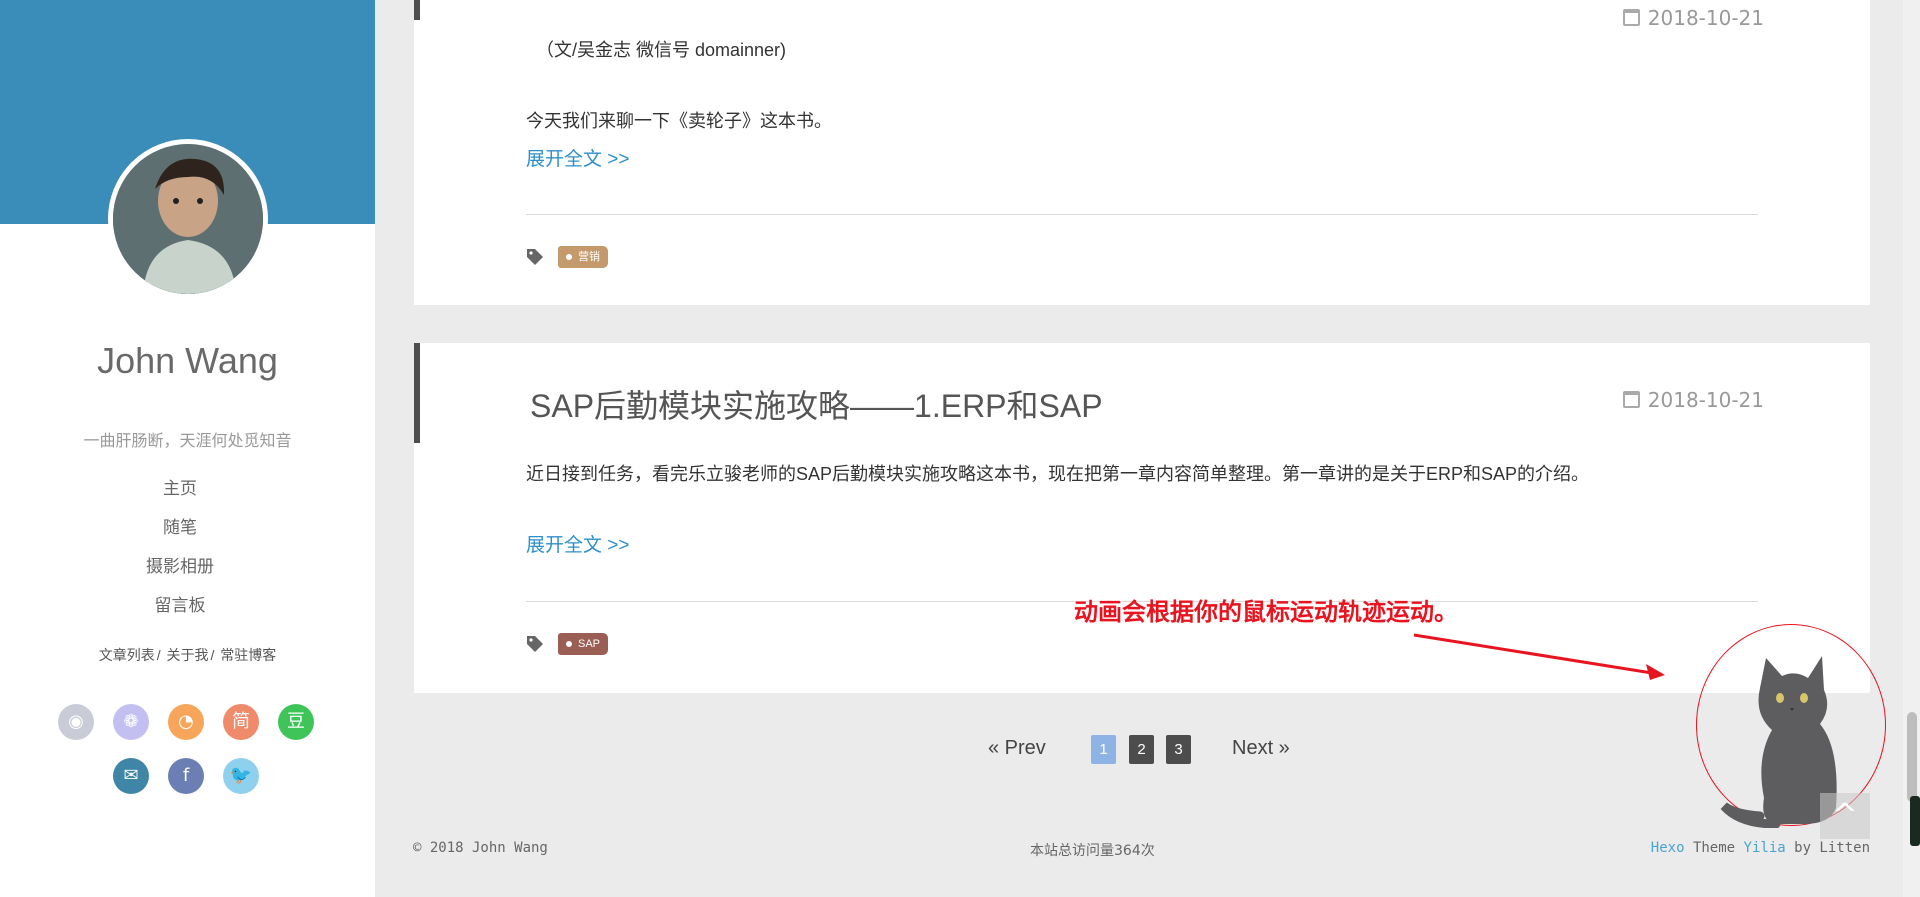  I want to click on post-title: SAP后勤模块实施攻略——1.ERP和SAP, so click(816, 404).